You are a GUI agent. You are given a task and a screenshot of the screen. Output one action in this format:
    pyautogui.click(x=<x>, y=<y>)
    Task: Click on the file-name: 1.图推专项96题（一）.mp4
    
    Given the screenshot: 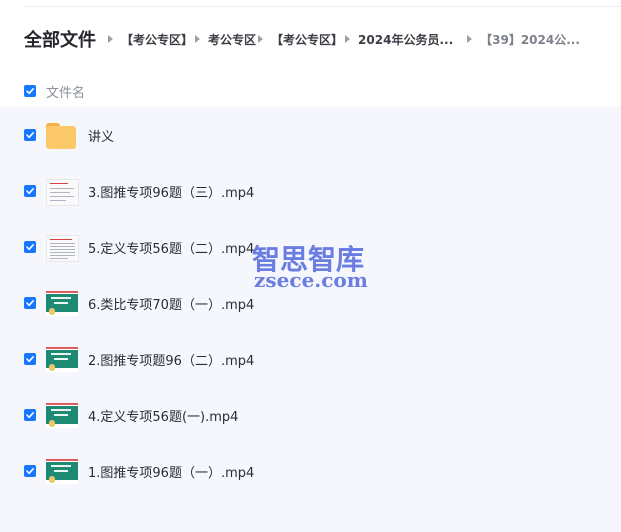 What is the action you would take?
    pyautogui.click(x=171, y=471)
    